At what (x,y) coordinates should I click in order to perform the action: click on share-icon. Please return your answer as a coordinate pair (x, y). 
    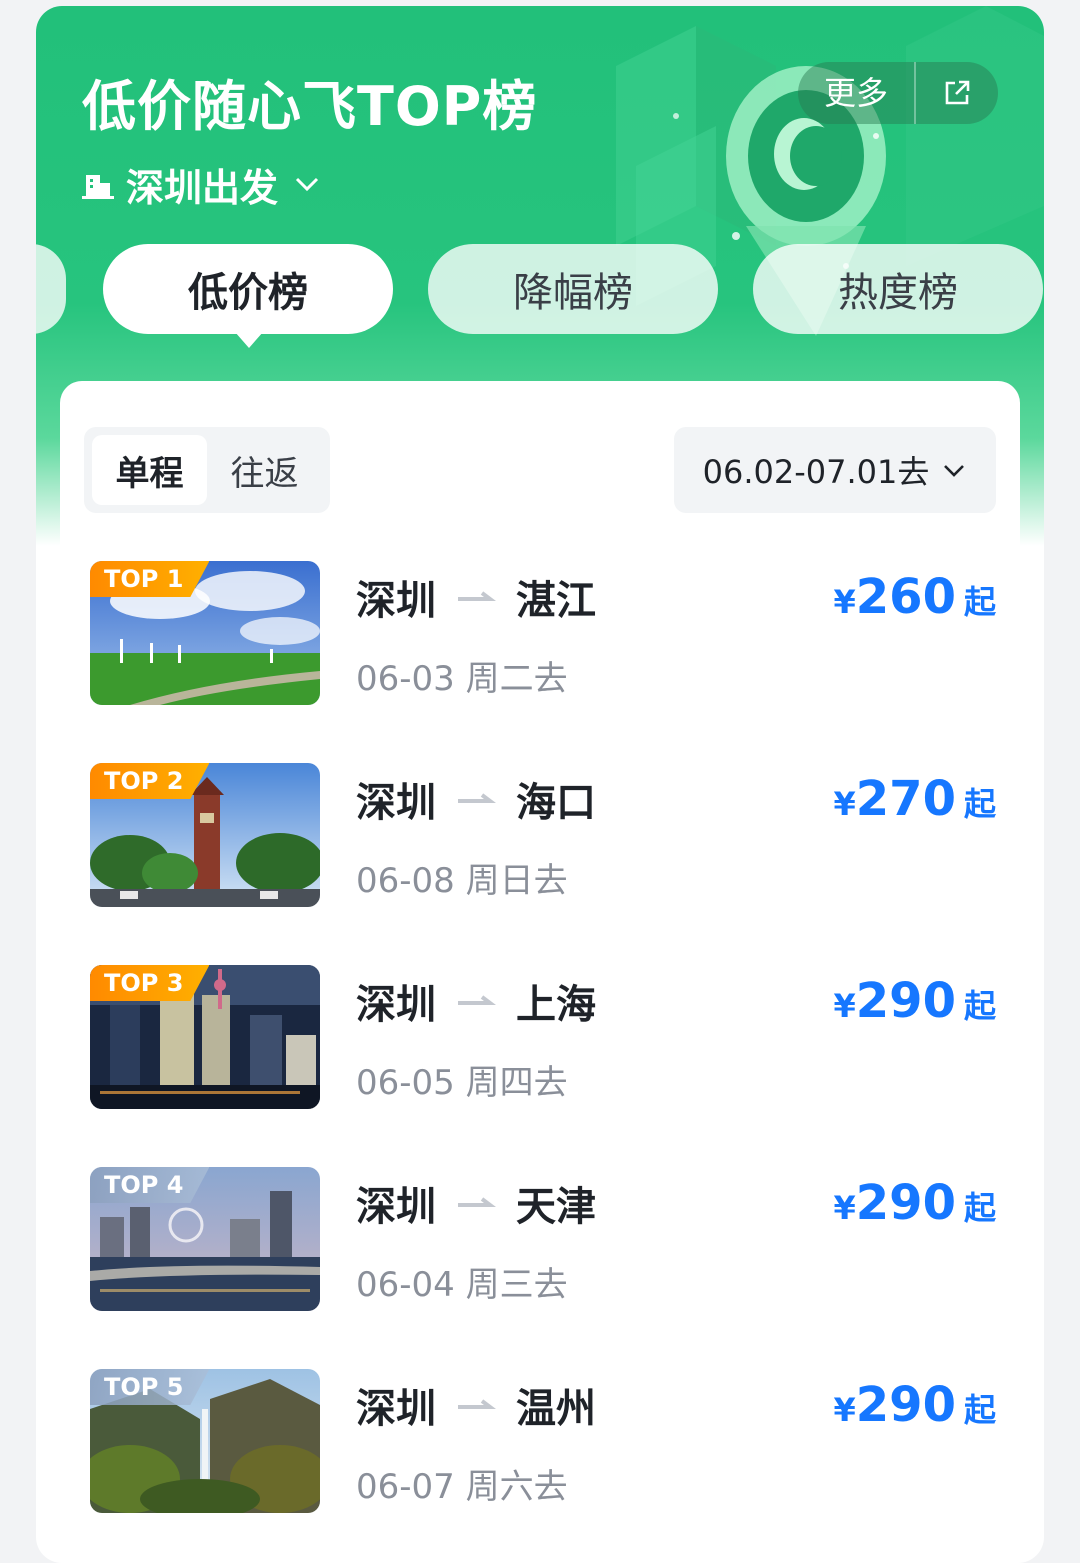
    Looking at the image, I should click on (957, 92).